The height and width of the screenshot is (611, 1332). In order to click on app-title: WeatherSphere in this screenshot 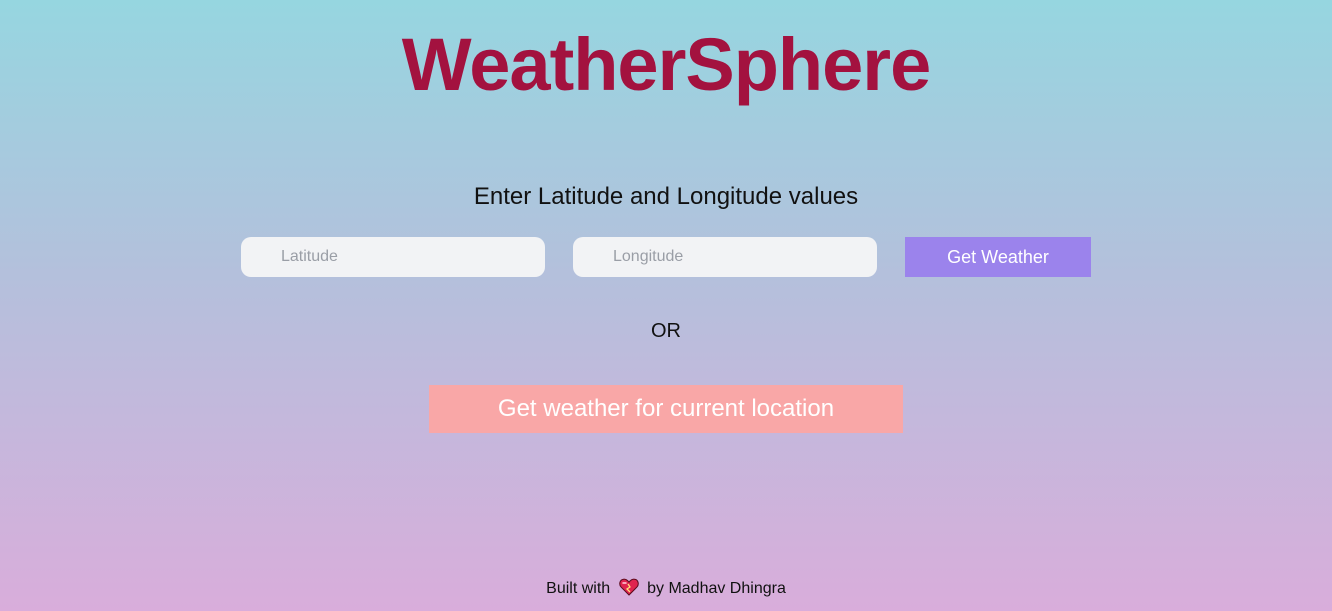, I will do `click(666, 64)`.